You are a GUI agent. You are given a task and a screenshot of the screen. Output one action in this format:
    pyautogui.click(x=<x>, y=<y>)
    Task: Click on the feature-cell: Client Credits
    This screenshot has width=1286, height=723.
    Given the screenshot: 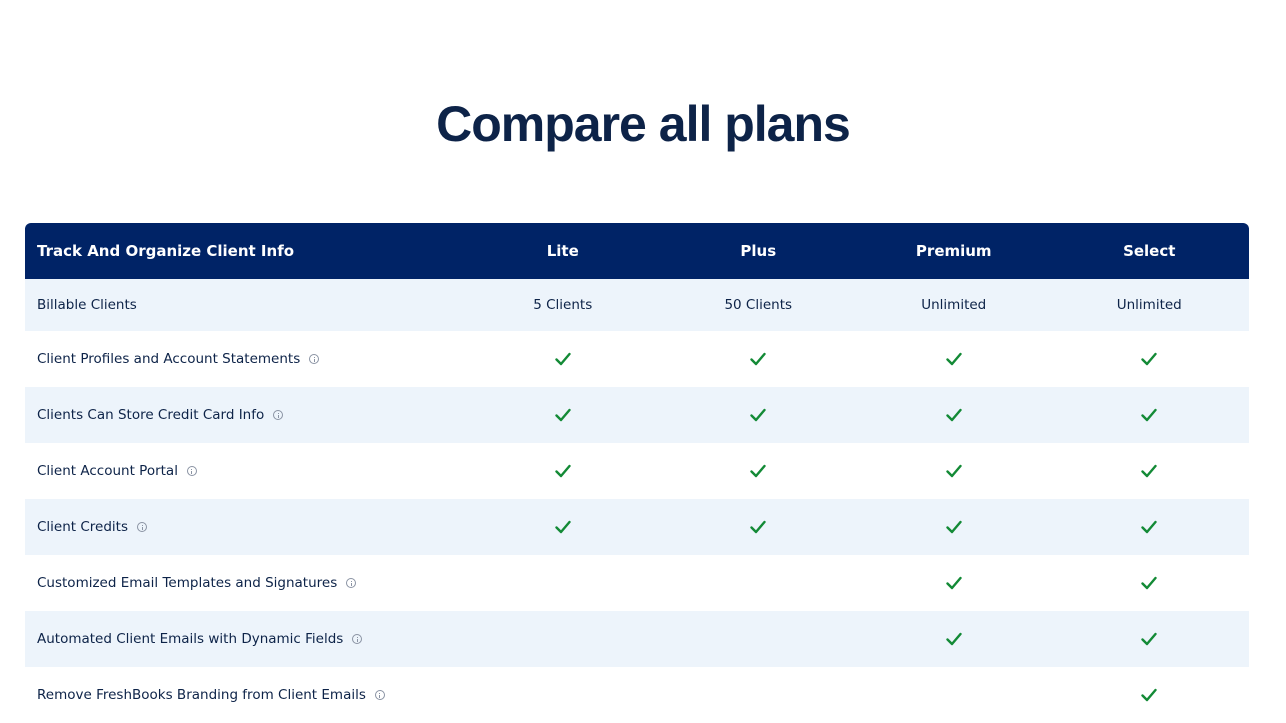 What is the action you would take?
    pyautogui.click(x=245, y=527)
    